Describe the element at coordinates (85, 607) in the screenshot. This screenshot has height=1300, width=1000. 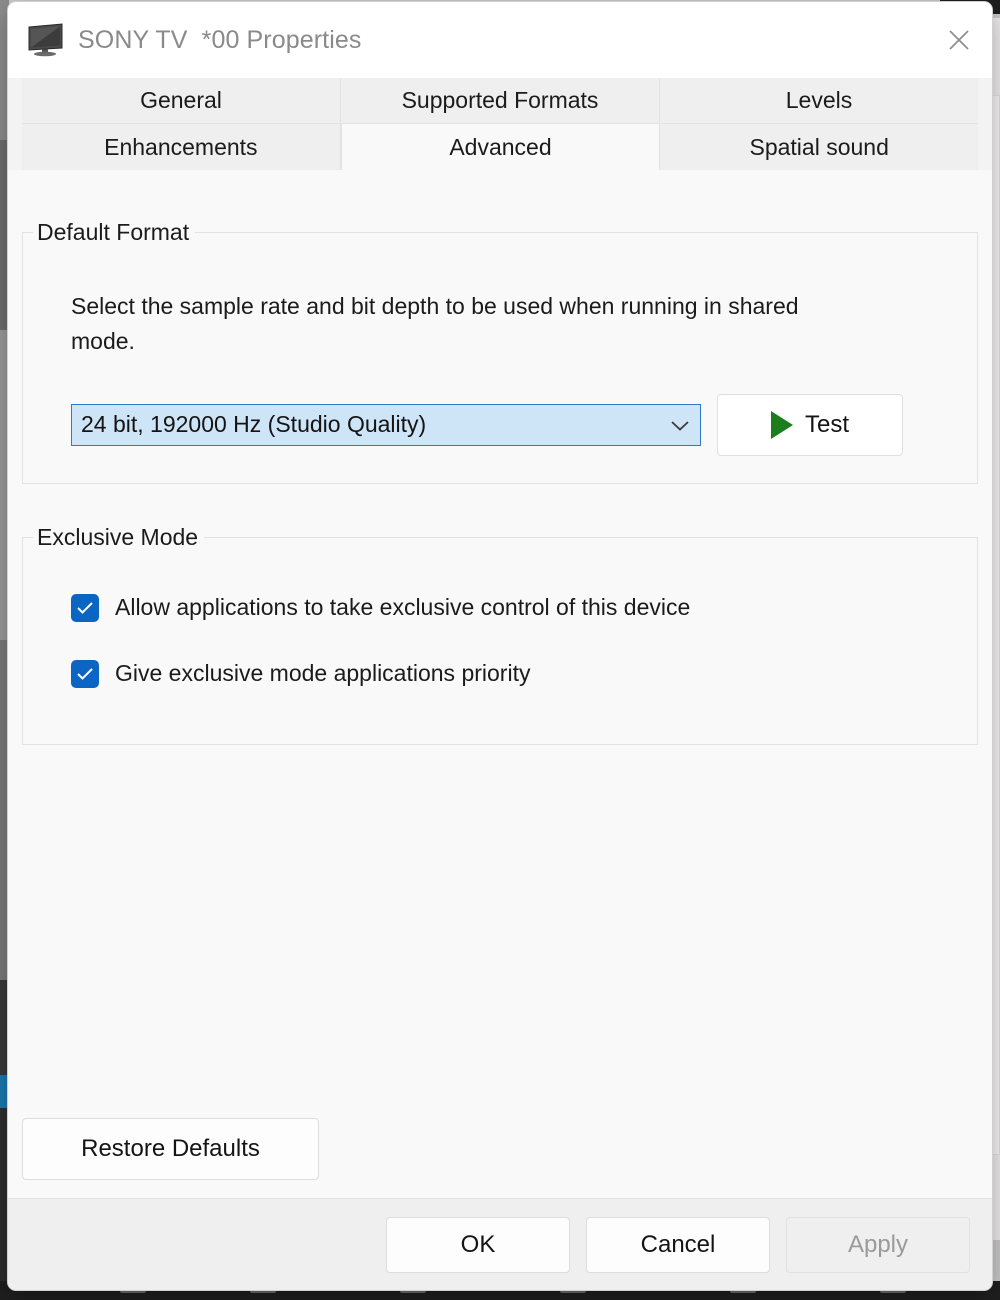
I see `checkbox-exclusive-control` at that location.